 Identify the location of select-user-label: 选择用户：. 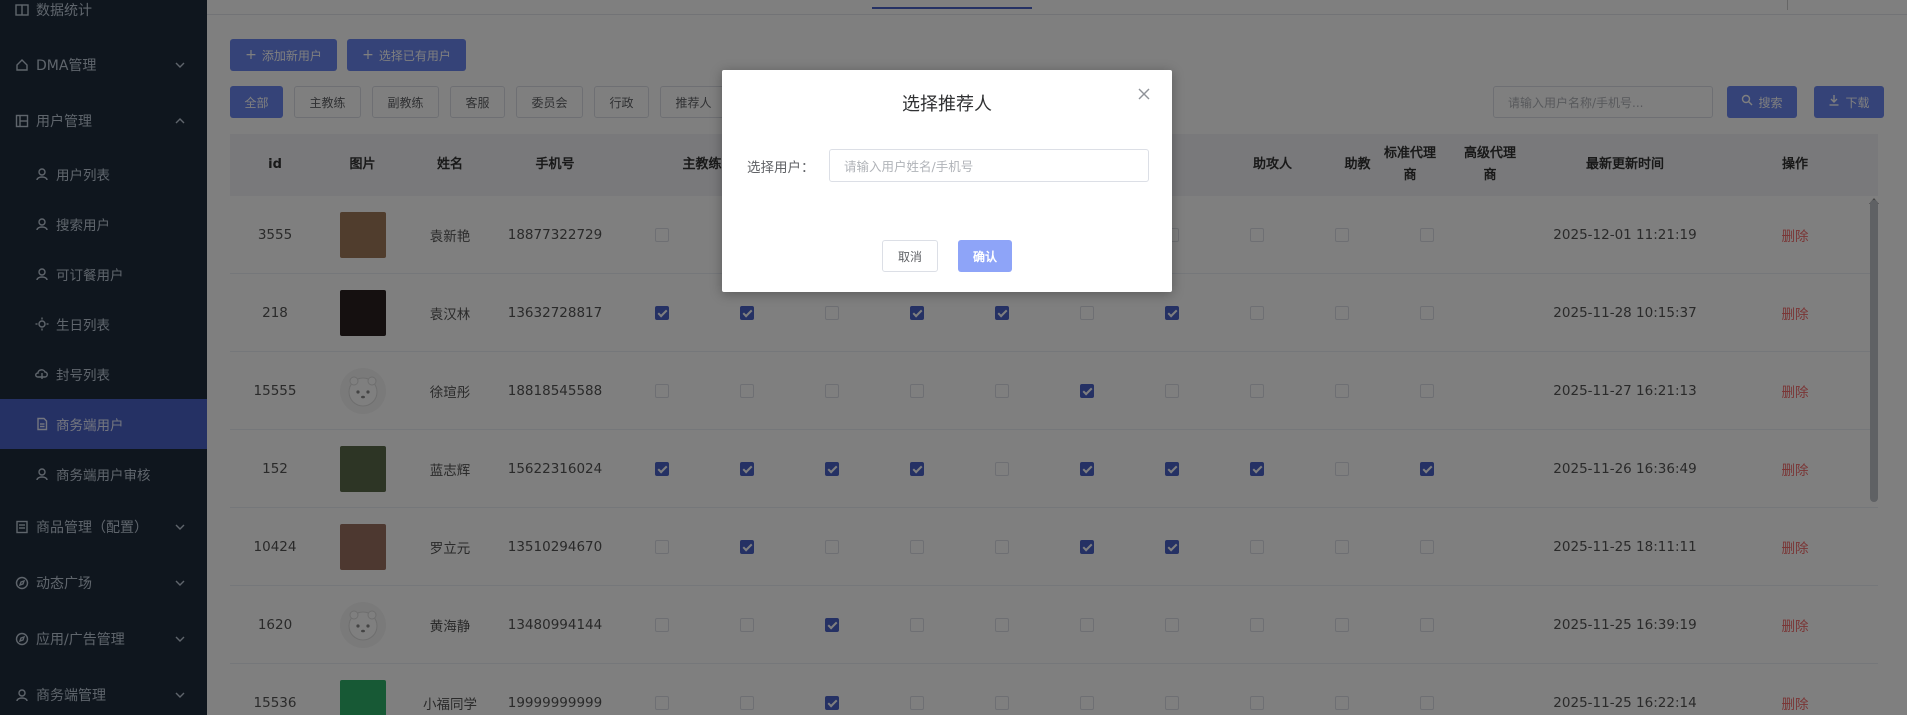
(781, 168).